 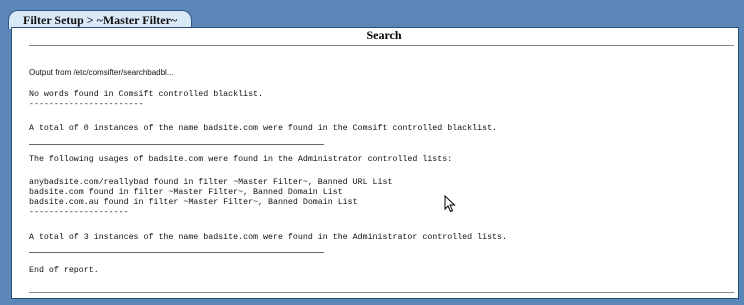 What do you see at coordinates (384, 35) in the screenshot?
I see `page-title-text: Search` at bounding box center [384, 35].